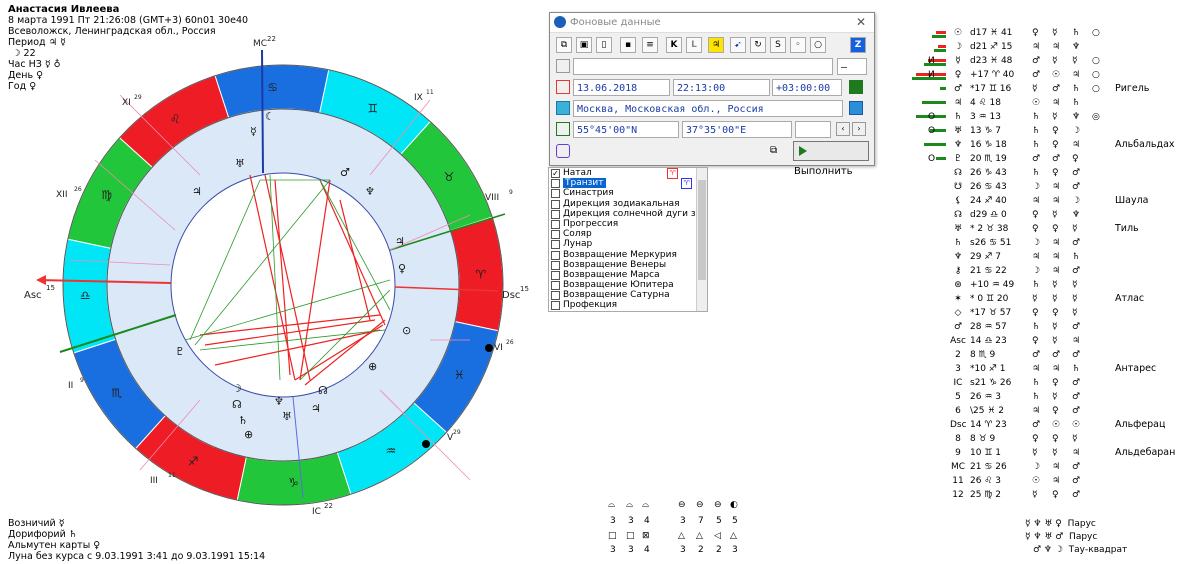 The width and height of the screenshot is (1200, 564). What do you see at coordinates (628, 305) in the screenshot?
I see `chart-type-item: Профекция` at bounding box center [628, 305].